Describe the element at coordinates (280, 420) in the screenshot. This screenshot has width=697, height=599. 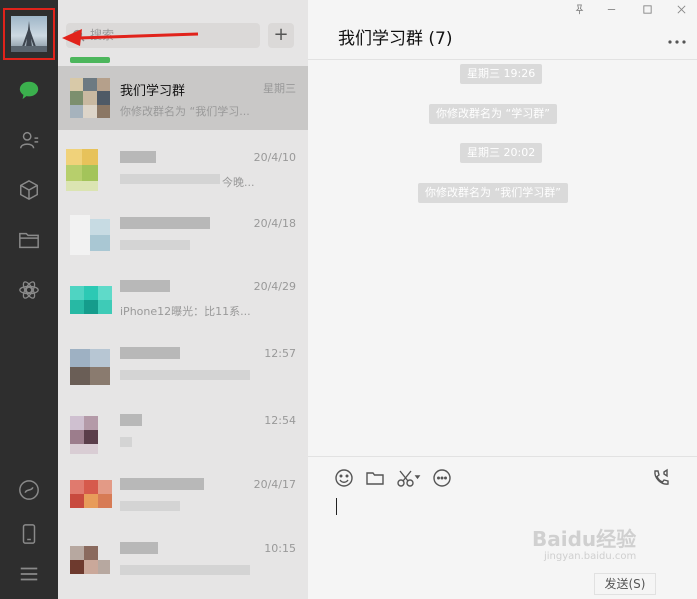
I see `chat-time: 12:54` at that location.